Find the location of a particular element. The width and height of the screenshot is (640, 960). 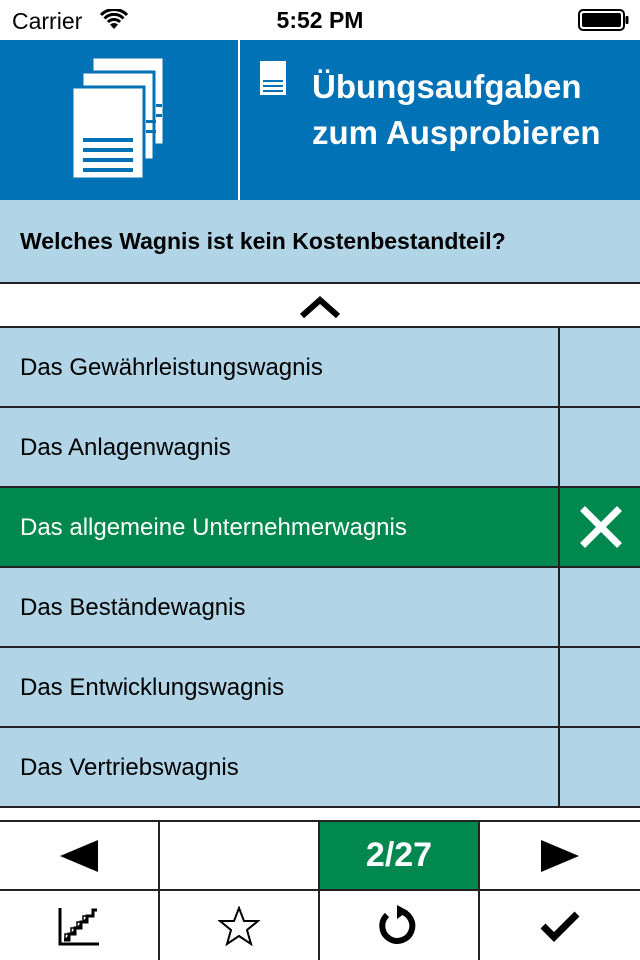

favorite-button is located at coordinates (240, 925).